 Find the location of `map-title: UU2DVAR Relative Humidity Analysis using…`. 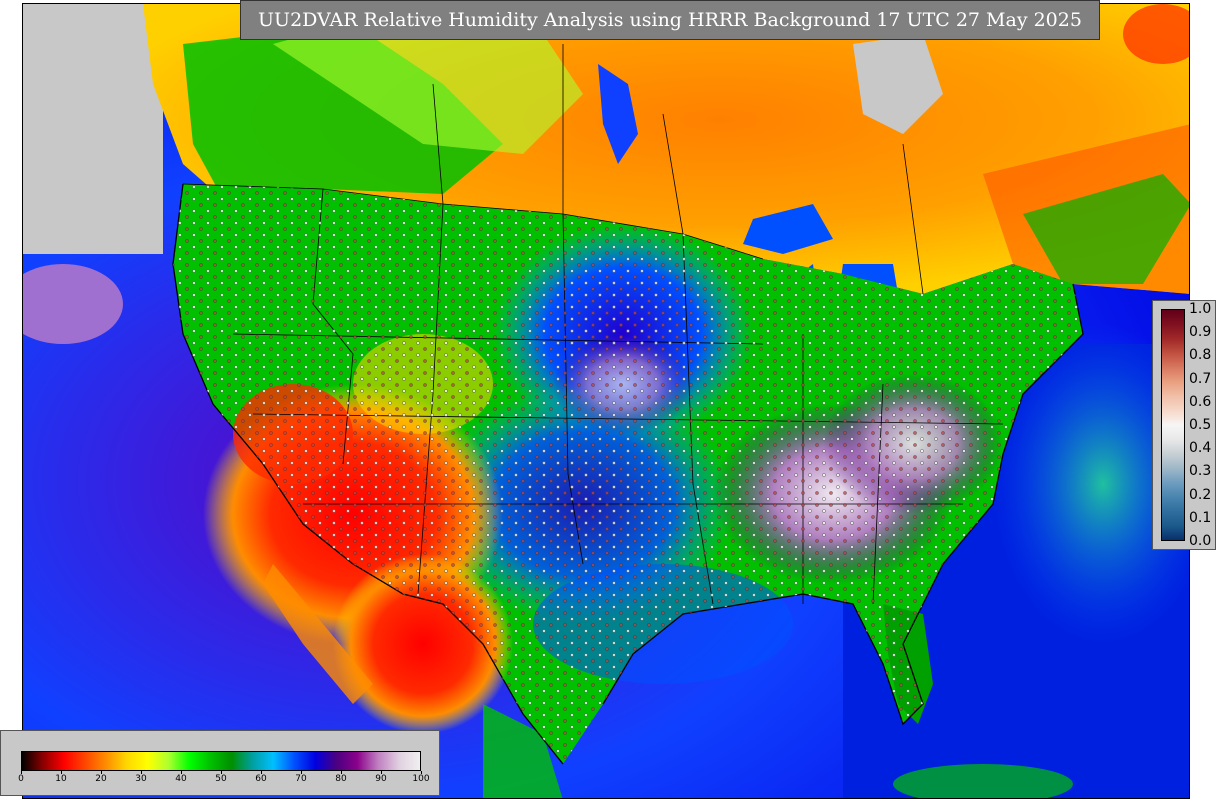

map-title: UU2DVAR Relative Humidity Analysis using… is located at coordinates (670, 20).